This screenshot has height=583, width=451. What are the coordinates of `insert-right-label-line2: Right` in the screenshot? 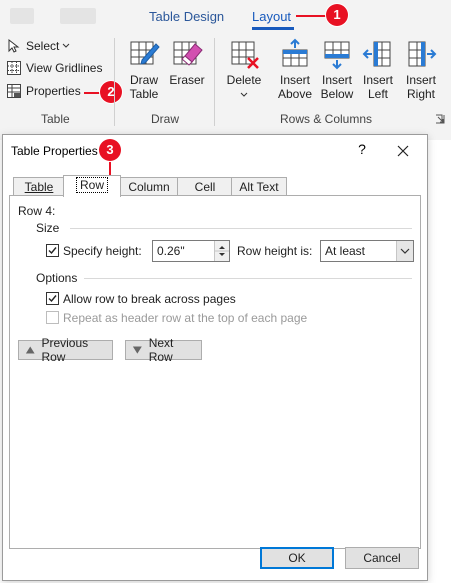 It's located at (420, 94).